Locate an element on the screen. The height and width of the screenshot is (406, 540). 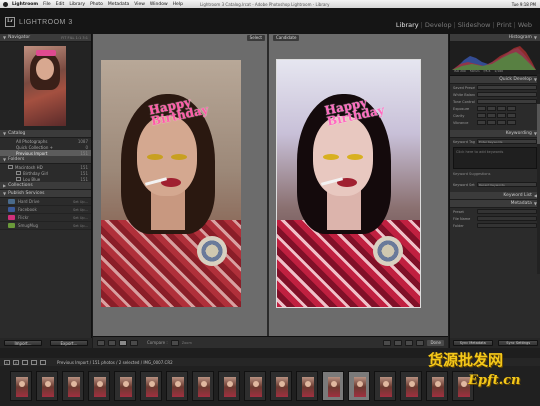
sync-metadata-button: Sync Metadata is located at coordinates (472, 343).